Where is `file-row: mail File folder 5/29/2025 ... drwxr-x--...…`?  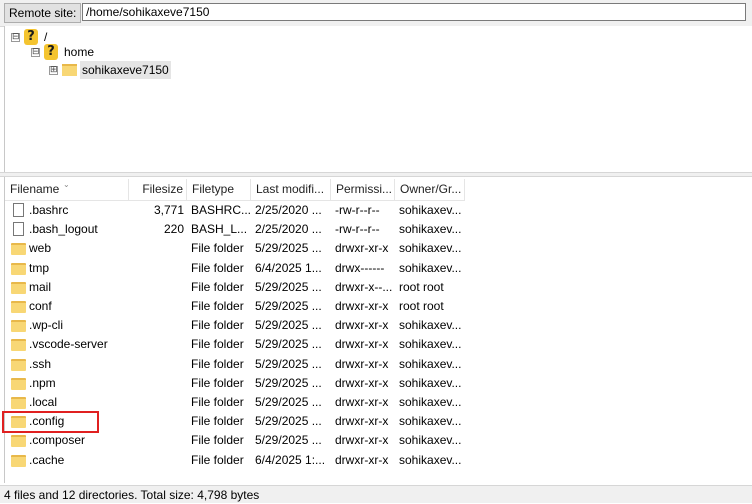
file-row: mail File folder 5/29/2025 ... drwxr-x--...… is located at coordinates (235, 287).